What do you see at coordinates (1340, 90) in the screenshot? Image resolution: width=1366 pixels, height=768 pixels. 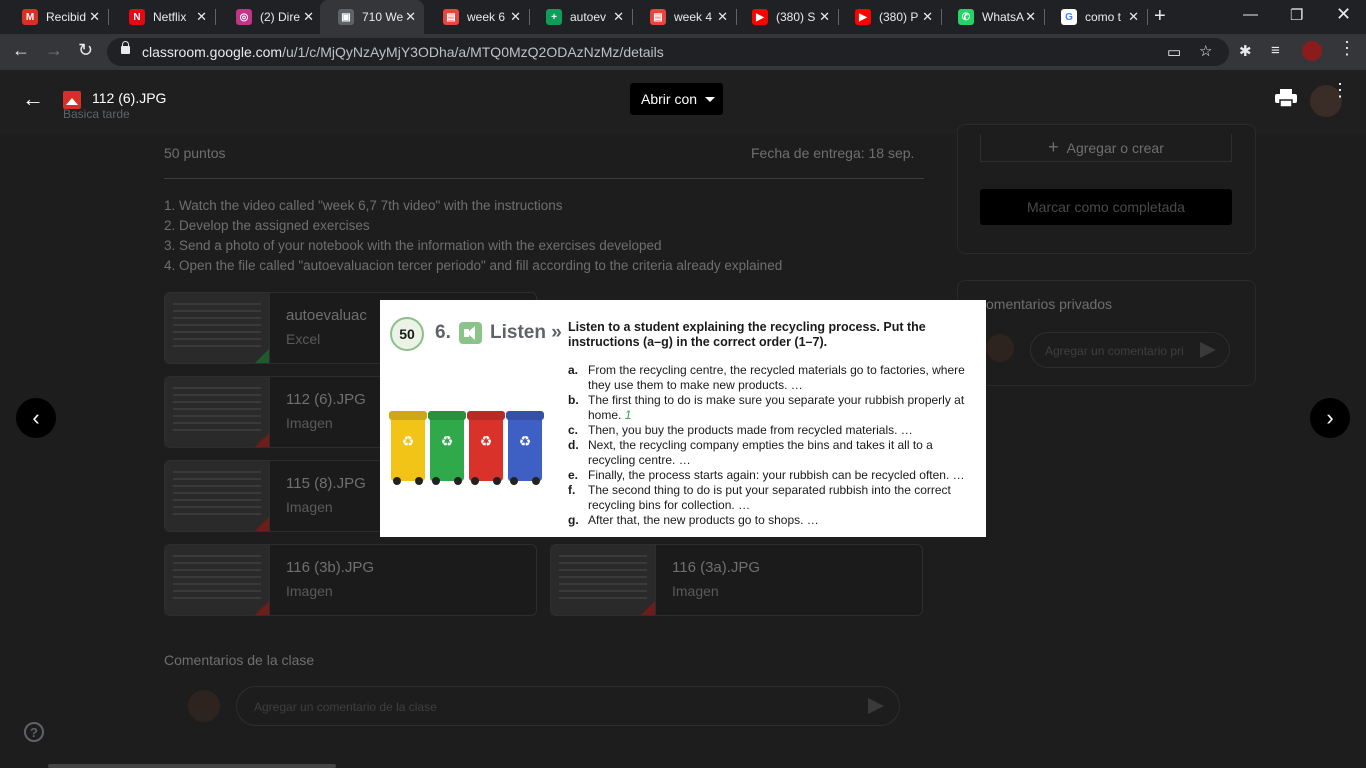 I see `more-options-icon: ⋮` at bounding box center [1340, 90].